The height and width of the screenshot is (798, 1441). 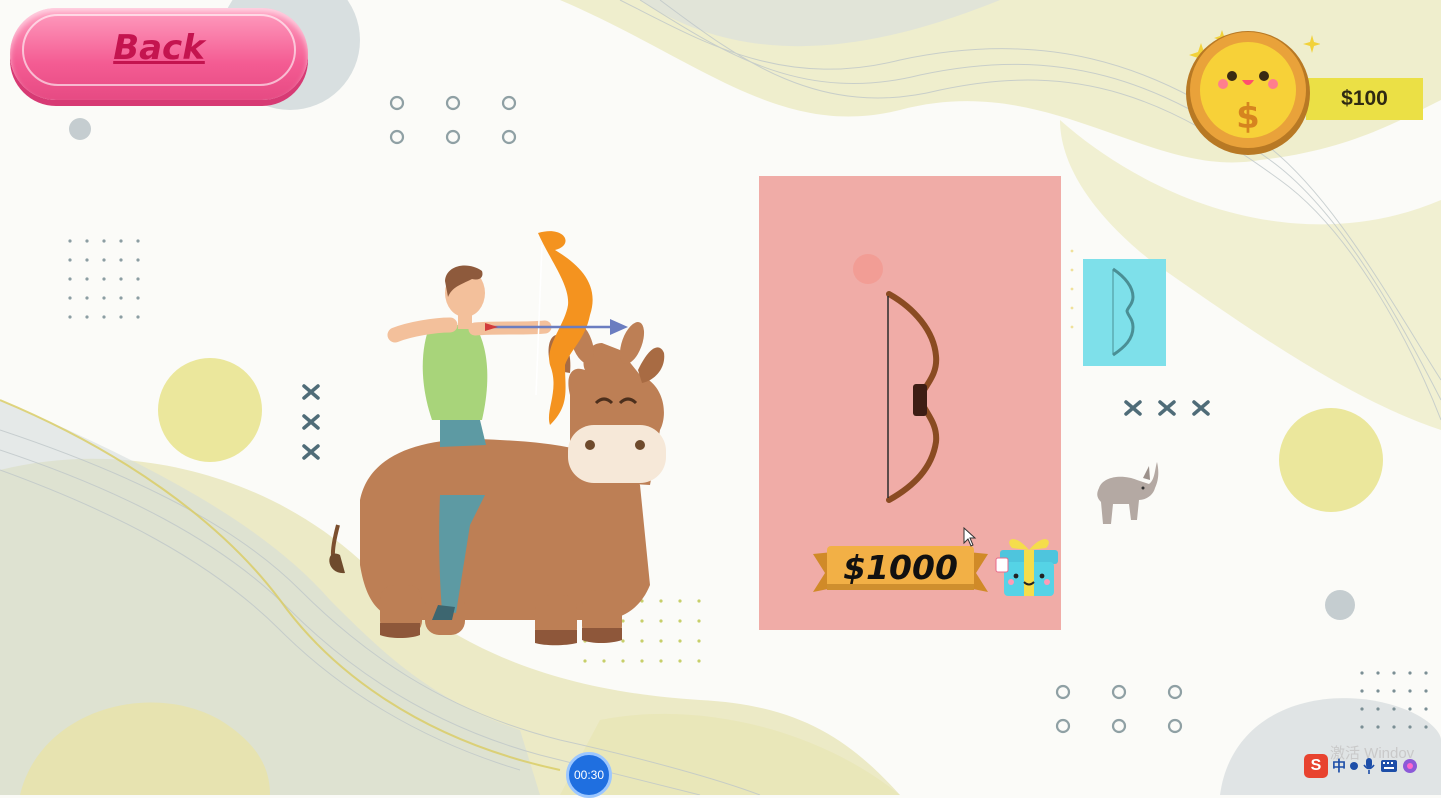 What do you see at coordinates (1354, 766) in the screenshot?
I see `punctuation-icon` at bounding box center [1354, 766].